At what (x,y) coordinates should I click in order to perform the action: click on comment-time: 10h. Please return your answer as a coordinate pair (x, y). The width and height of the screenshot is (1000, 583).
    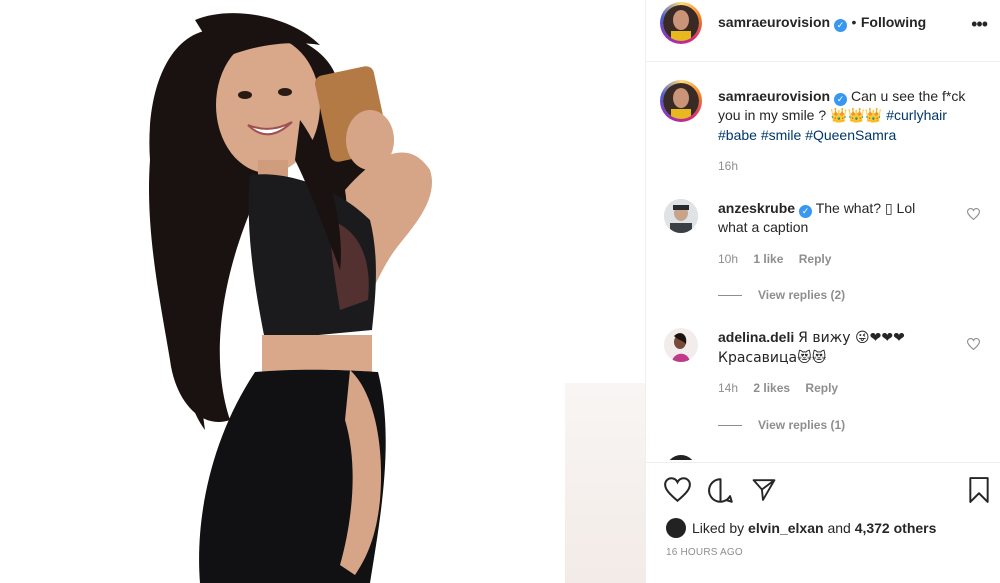
    Looking at the image, I should click on (728, 259).